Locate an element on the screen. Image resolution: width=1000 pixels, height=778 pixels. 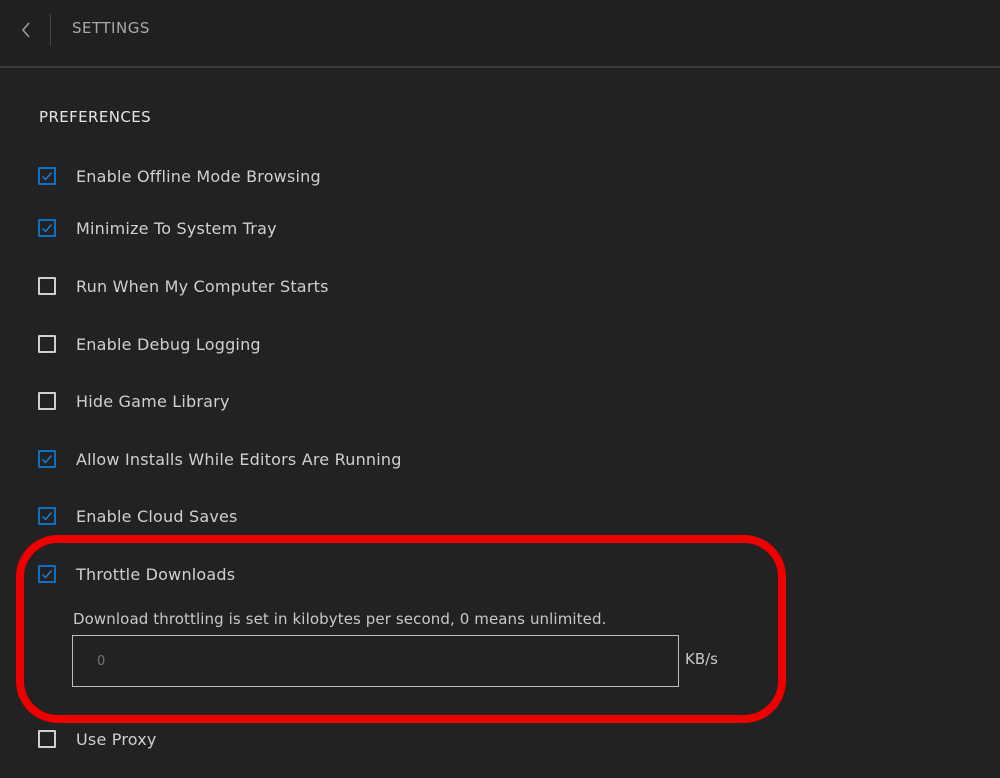
option-label: Use Proxy is located at coordinates (116, 739).